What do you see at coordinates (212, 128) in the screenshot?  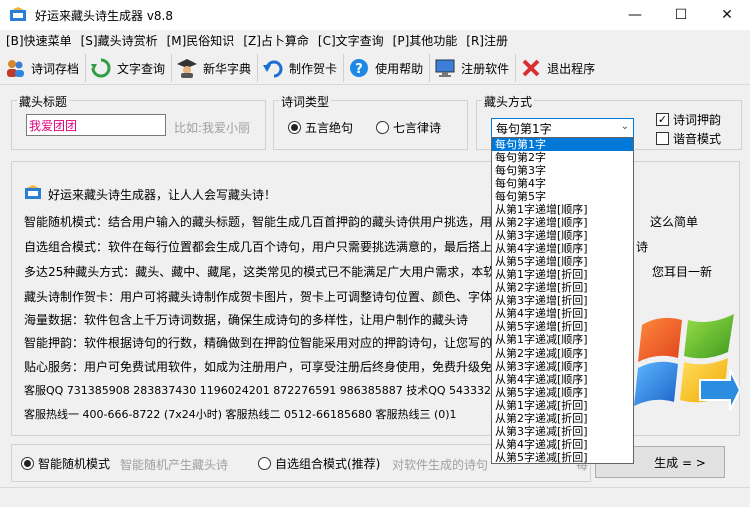 I see `title-hint: 比如:我爱小丽` at bounding box center [212, 128].